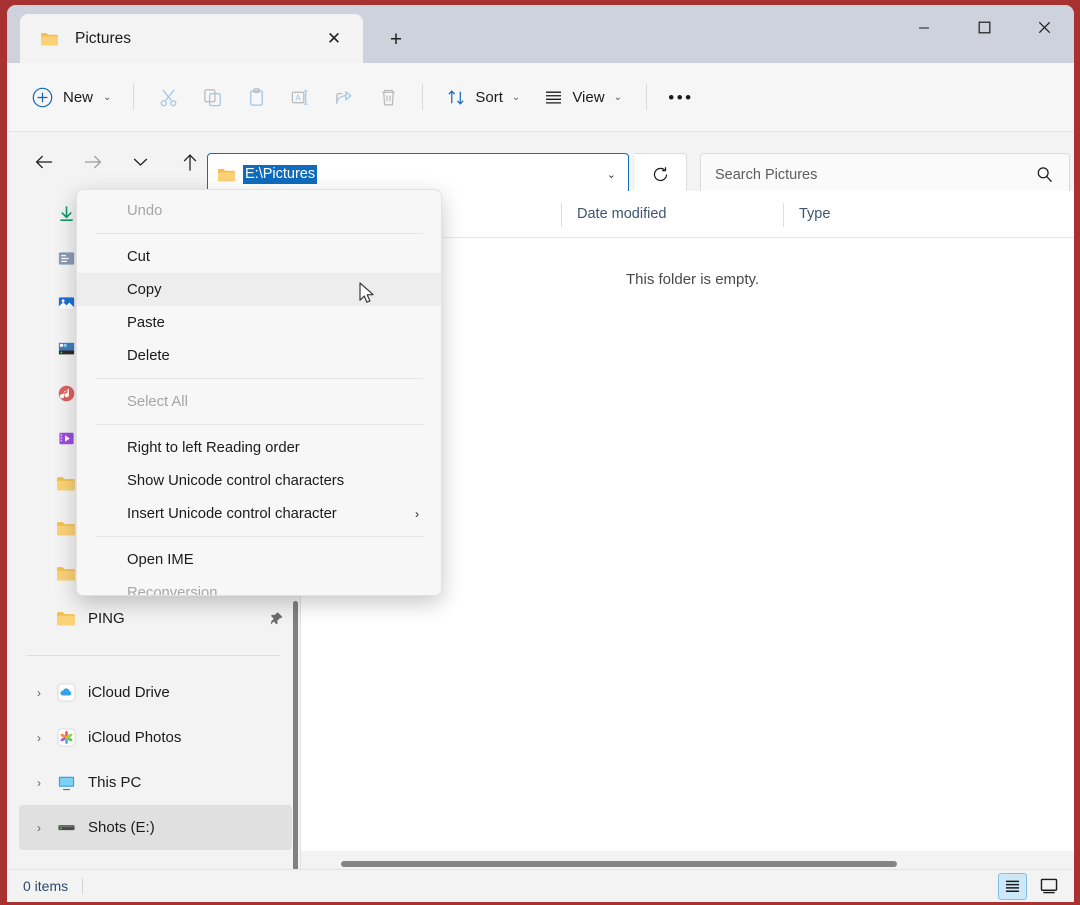  What do you see at coordinates (924, 27) in the screenshot?
I see `minimize-button` at bounding box center [924, 27].